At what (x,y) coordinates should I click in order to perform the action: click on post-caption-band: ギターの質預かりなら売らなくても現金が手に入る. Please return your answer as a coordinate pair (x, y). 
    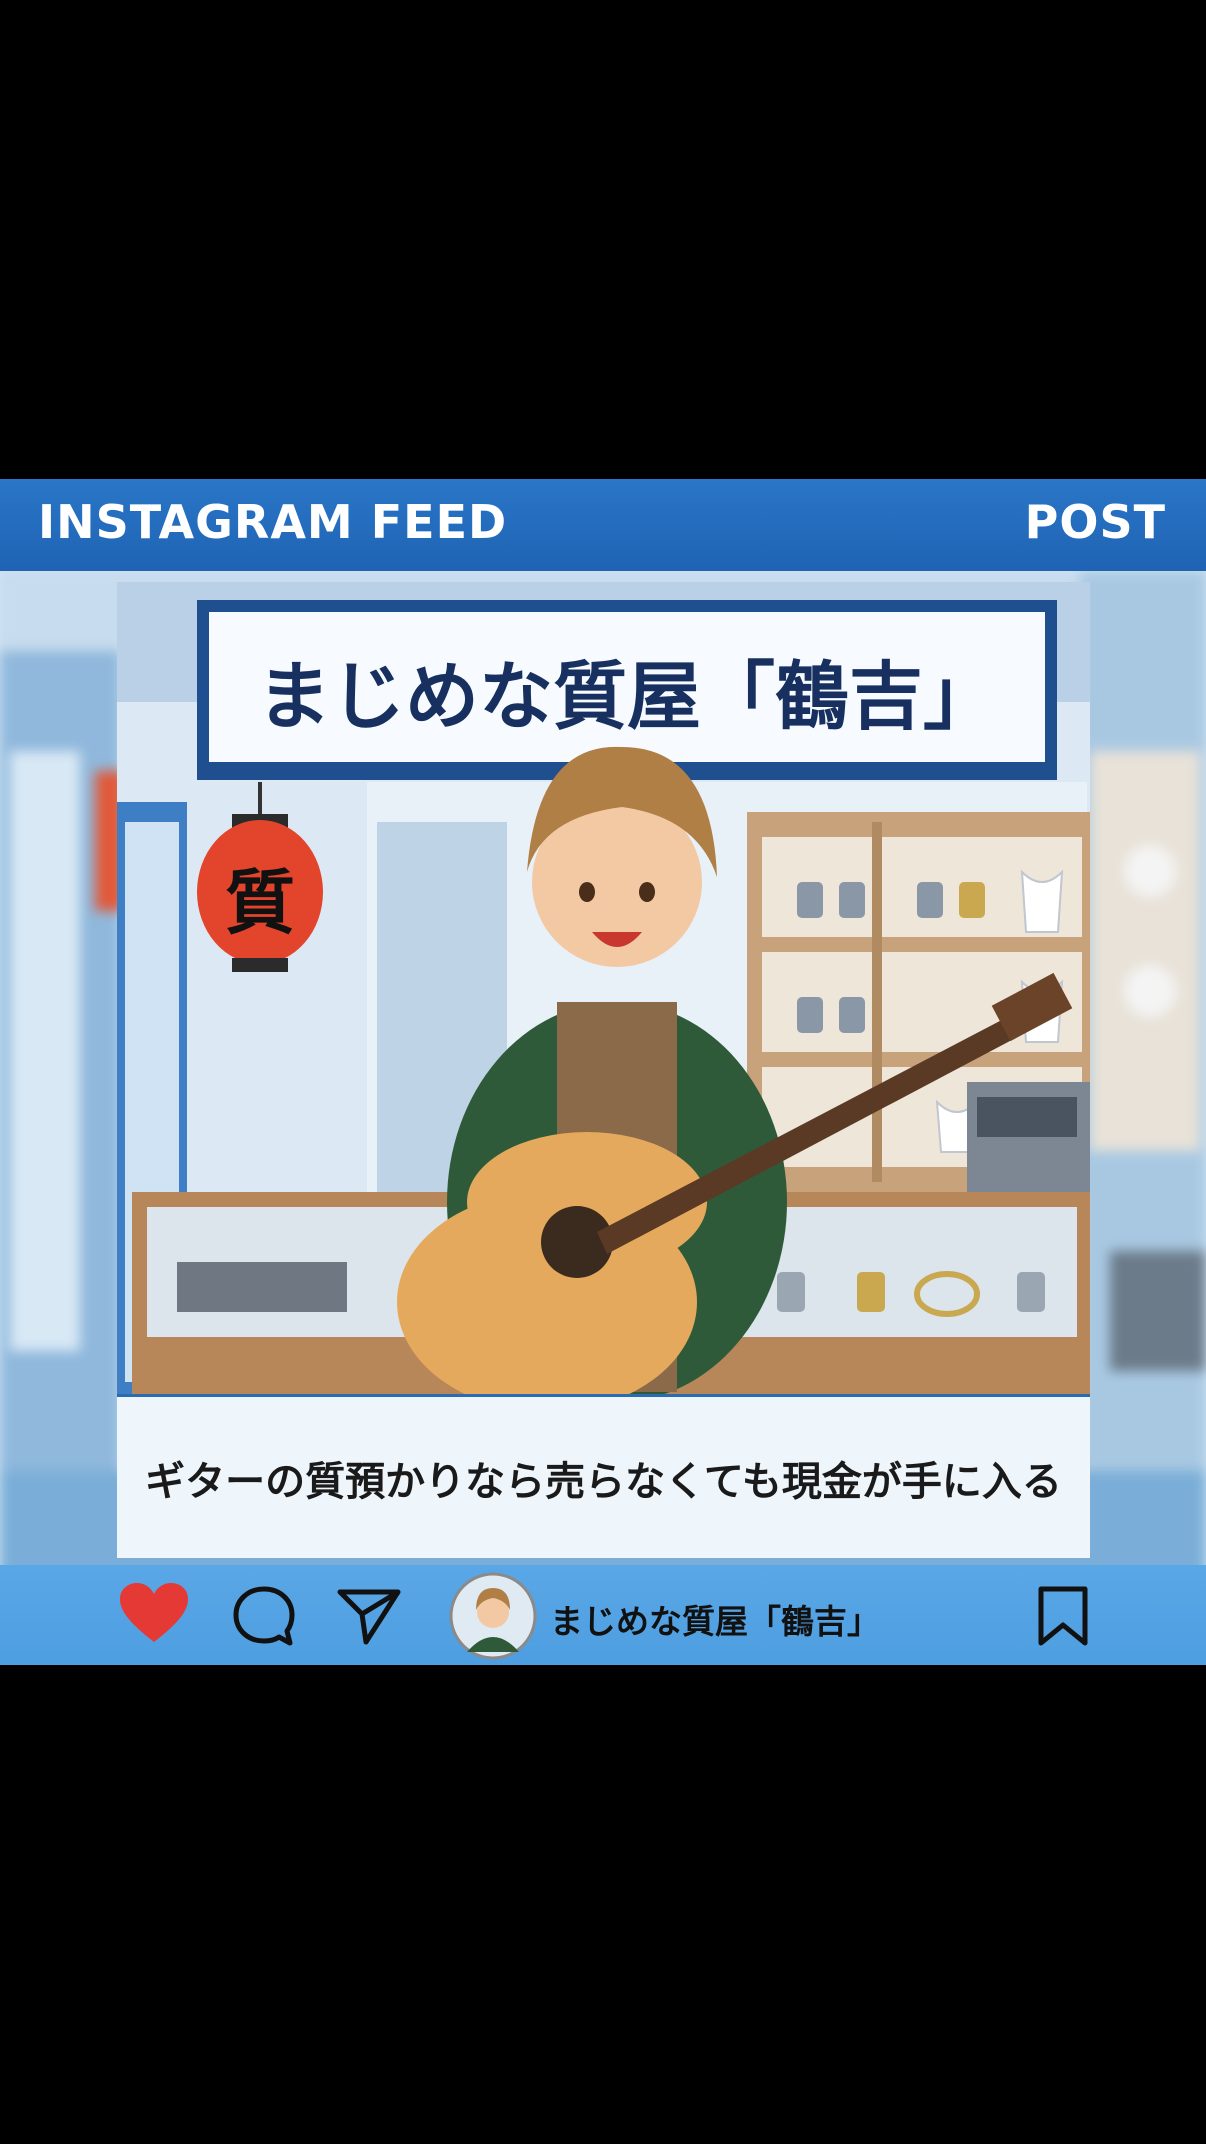
    Looking at the image, I should click on (603, 1476).